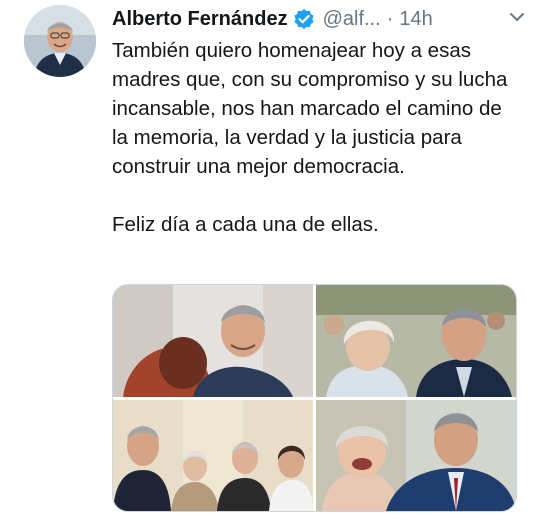 The image size is (540, 520). Describe the element at coordinates (517, 17) in the screenshot. I see `chevron-down-icon` at that location.